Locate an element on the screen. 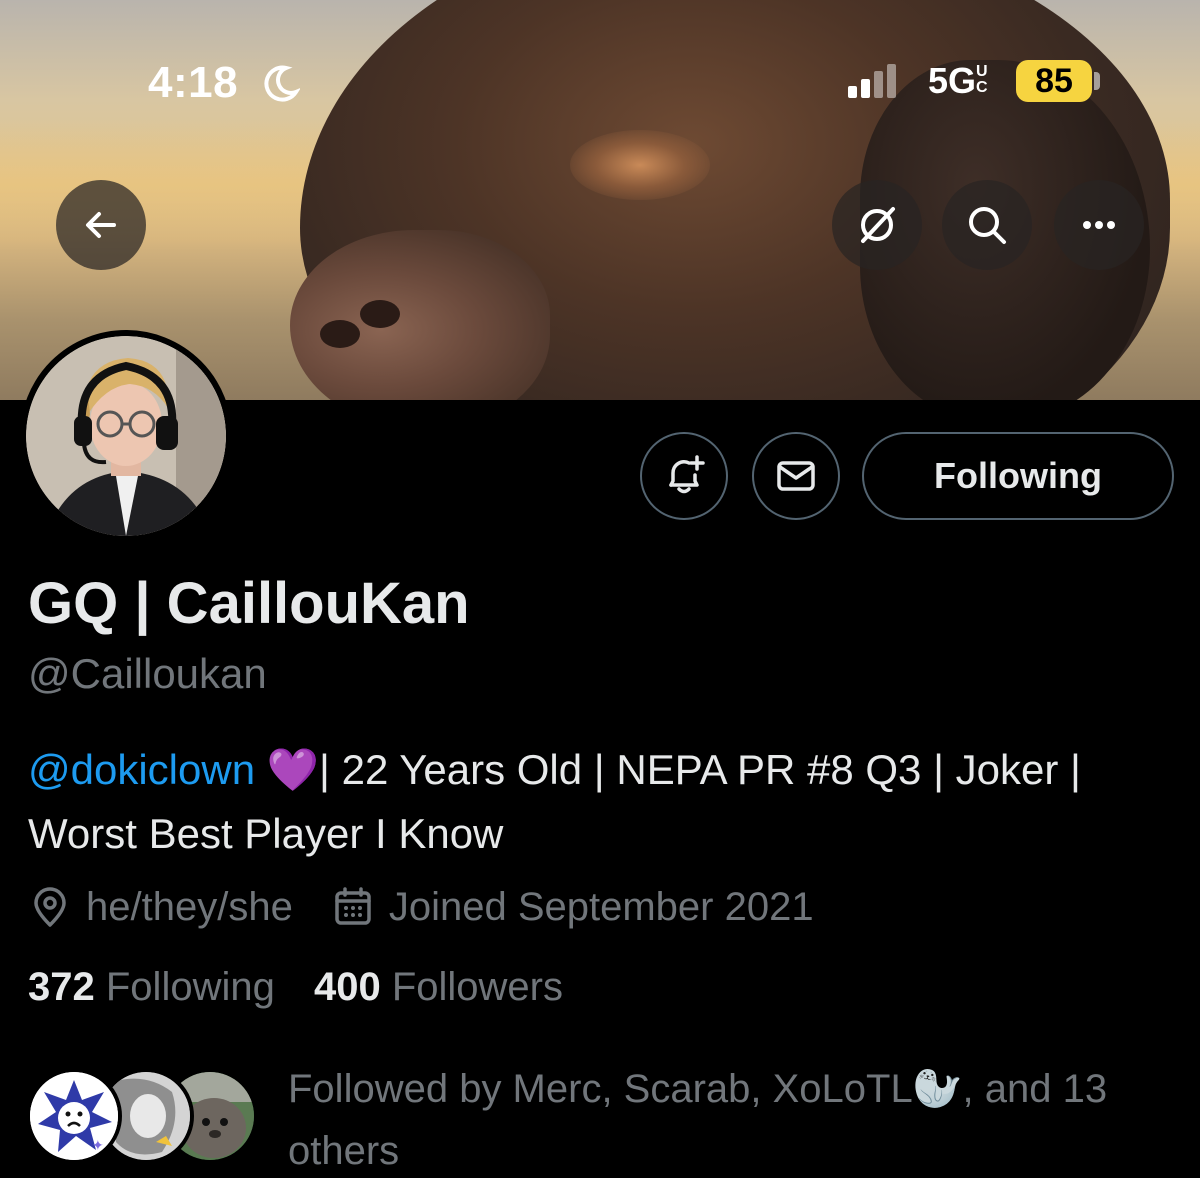 The width and height of the screenshot is (1200, 1178). following-label: Following is located at coordinates (190, 987).